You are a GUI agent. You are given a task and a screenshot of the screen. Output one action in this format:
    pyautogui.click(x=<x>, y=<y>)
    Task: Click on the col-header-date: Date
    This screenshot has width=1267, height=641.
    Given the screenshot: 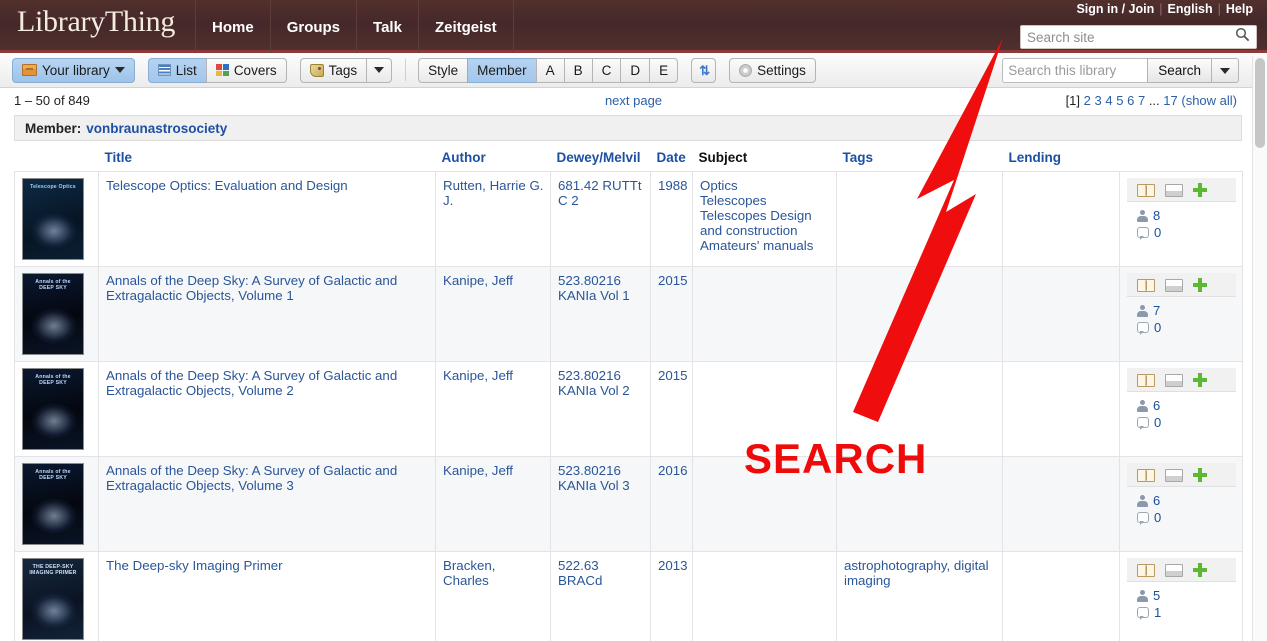 What is the action you would take?
    pyautogui.click(x=672, y=161)
    